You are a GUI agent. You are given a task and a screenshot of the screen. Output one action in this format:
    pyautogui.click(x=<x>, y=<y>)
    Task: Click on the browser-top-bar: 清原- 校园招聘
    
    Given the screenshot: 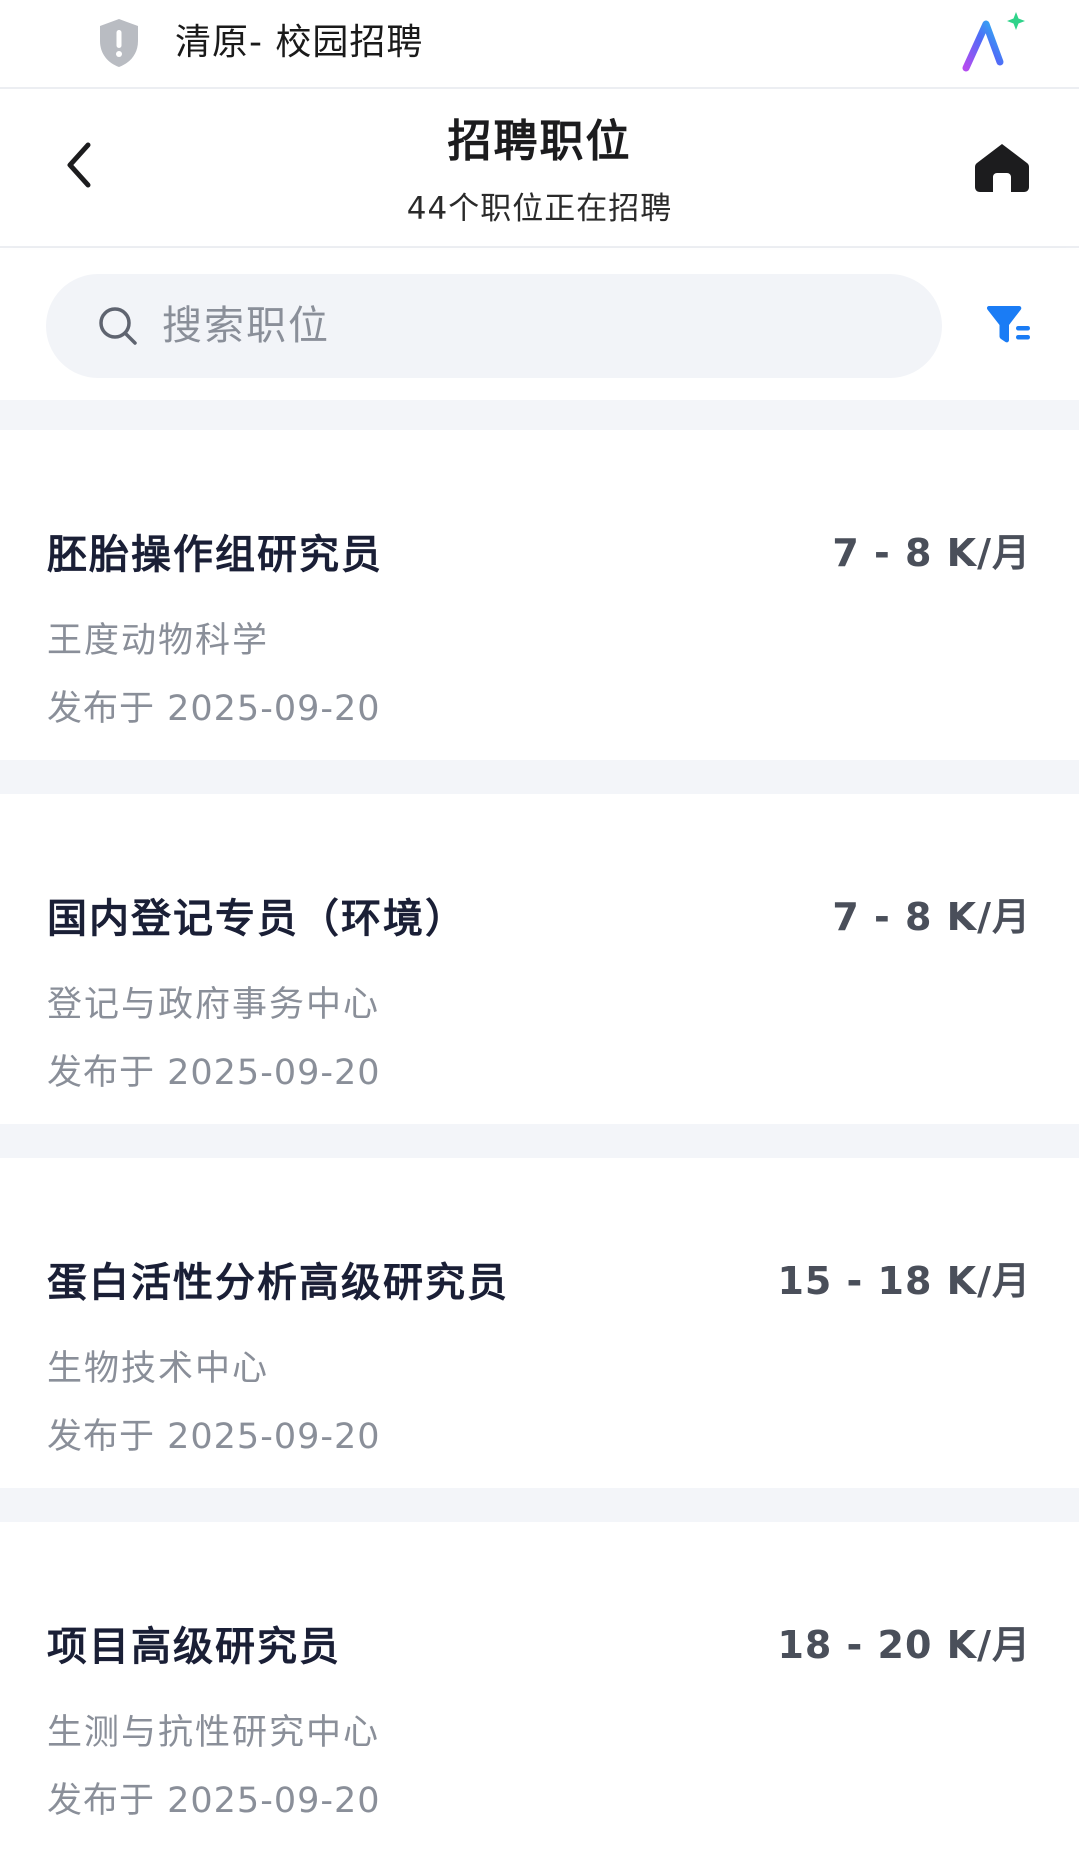 What is the action you would take?
    pyautogui.click(x=539, y=44)
    